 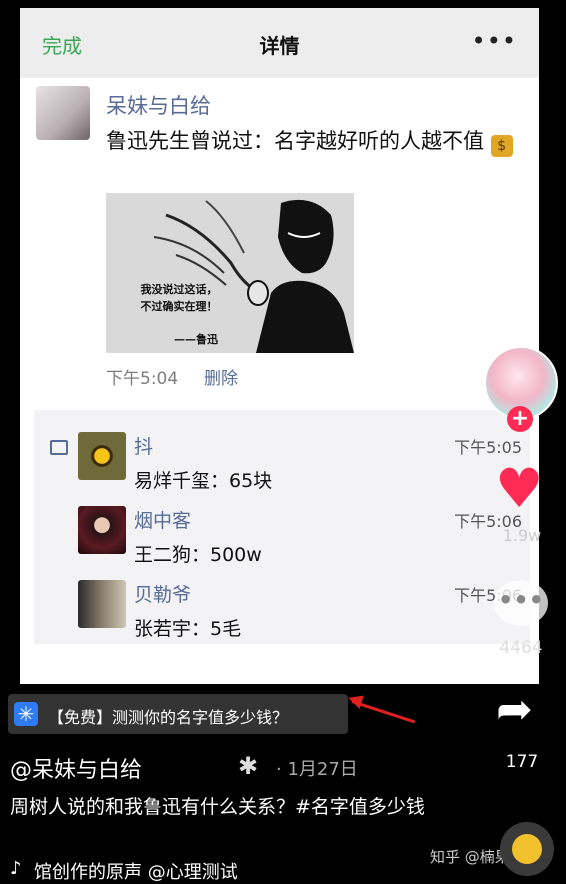 I want to click on person-avatar, so click(x=102, y=604).